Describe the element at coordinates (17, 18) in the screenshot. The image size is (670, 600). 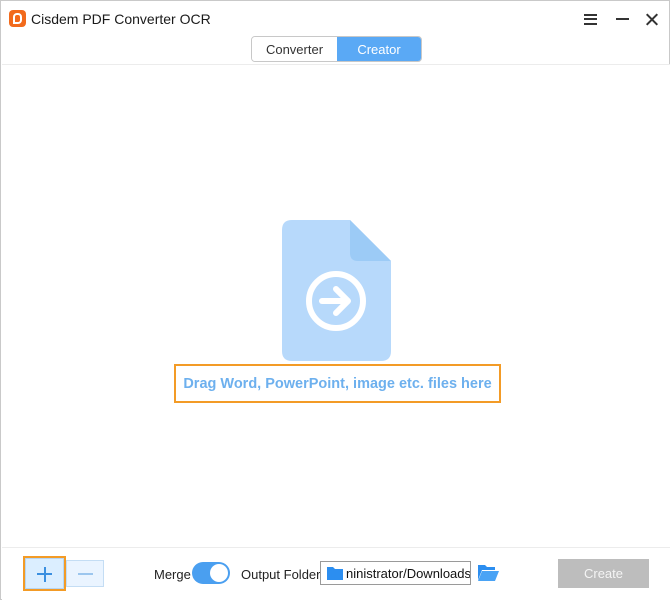
I see `app-logo-icon` at that location.